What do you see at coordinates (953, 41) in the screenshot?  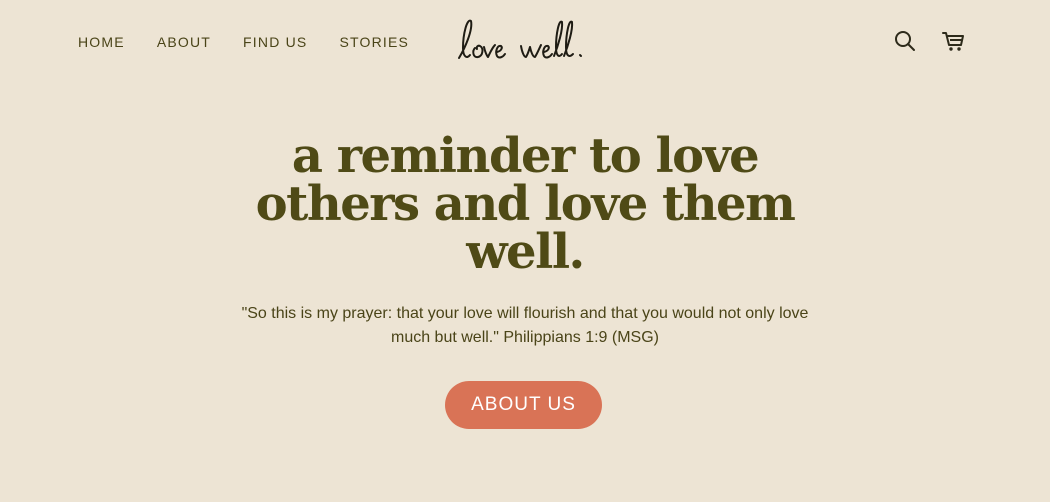 I see `cart-icon` at bounding box center [953, 41].